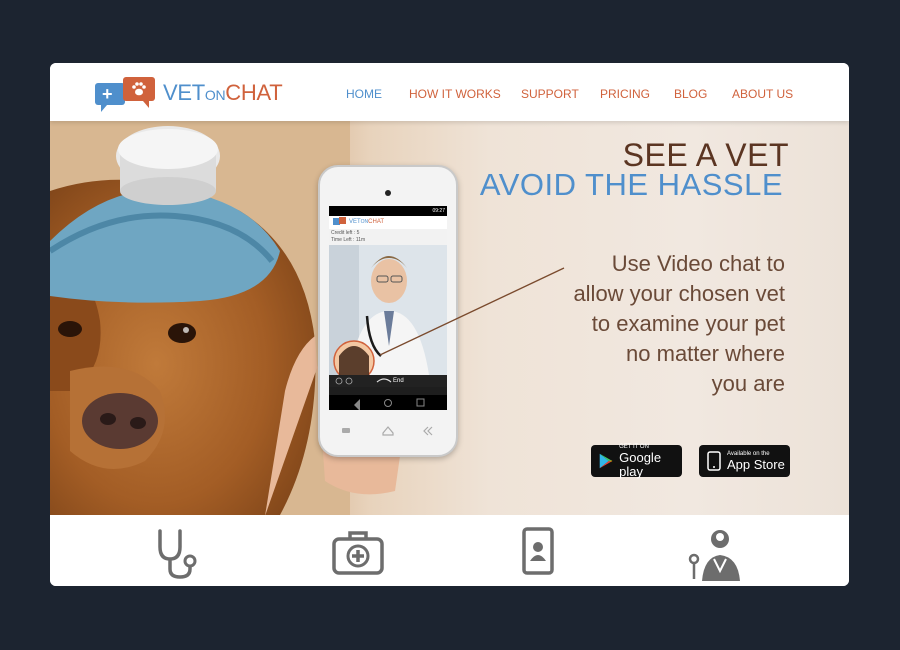  I want to click on medical-cross-bubble-icon: +, so click(110, 97).